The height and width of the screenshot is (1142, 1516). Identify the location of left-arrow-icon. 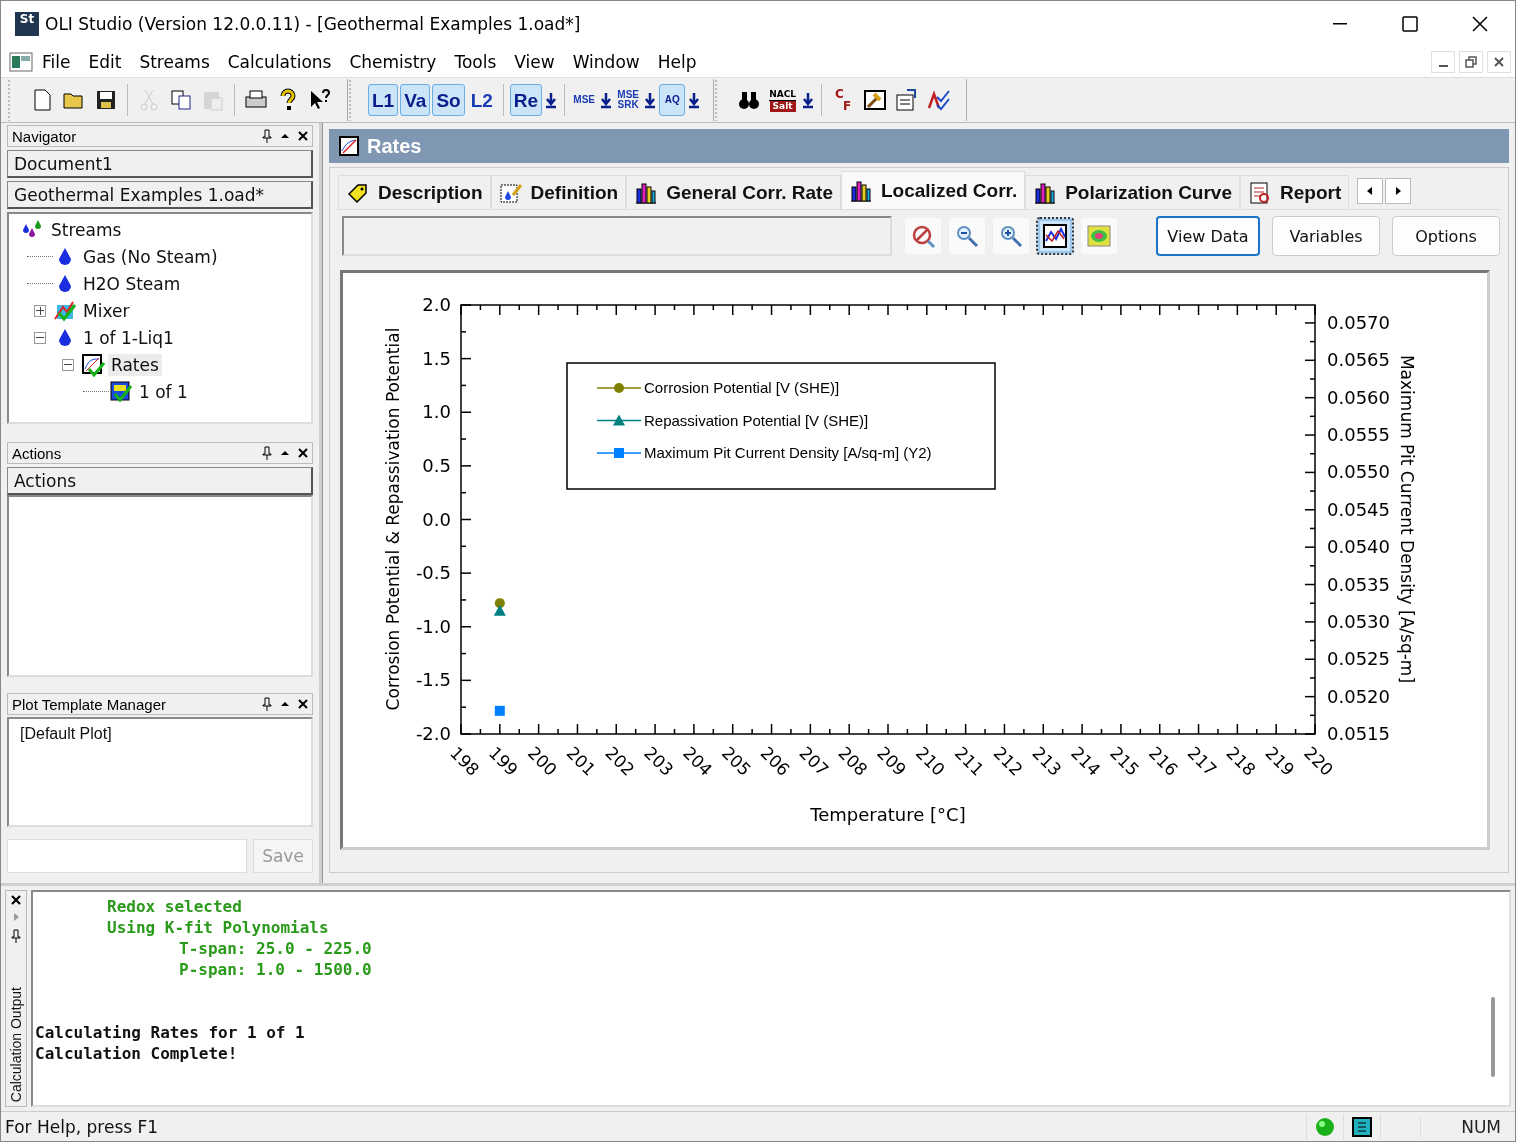
(1370, 190).